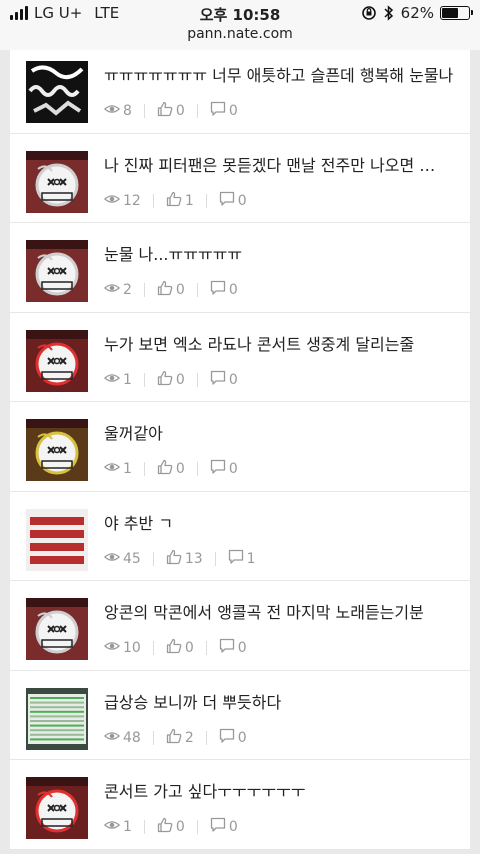 This screenshot has height=854, width=480. What do you see at coordinates (189, 200) in the screenshot?
I see `like-count: 1` at bounding box center [189, 200].